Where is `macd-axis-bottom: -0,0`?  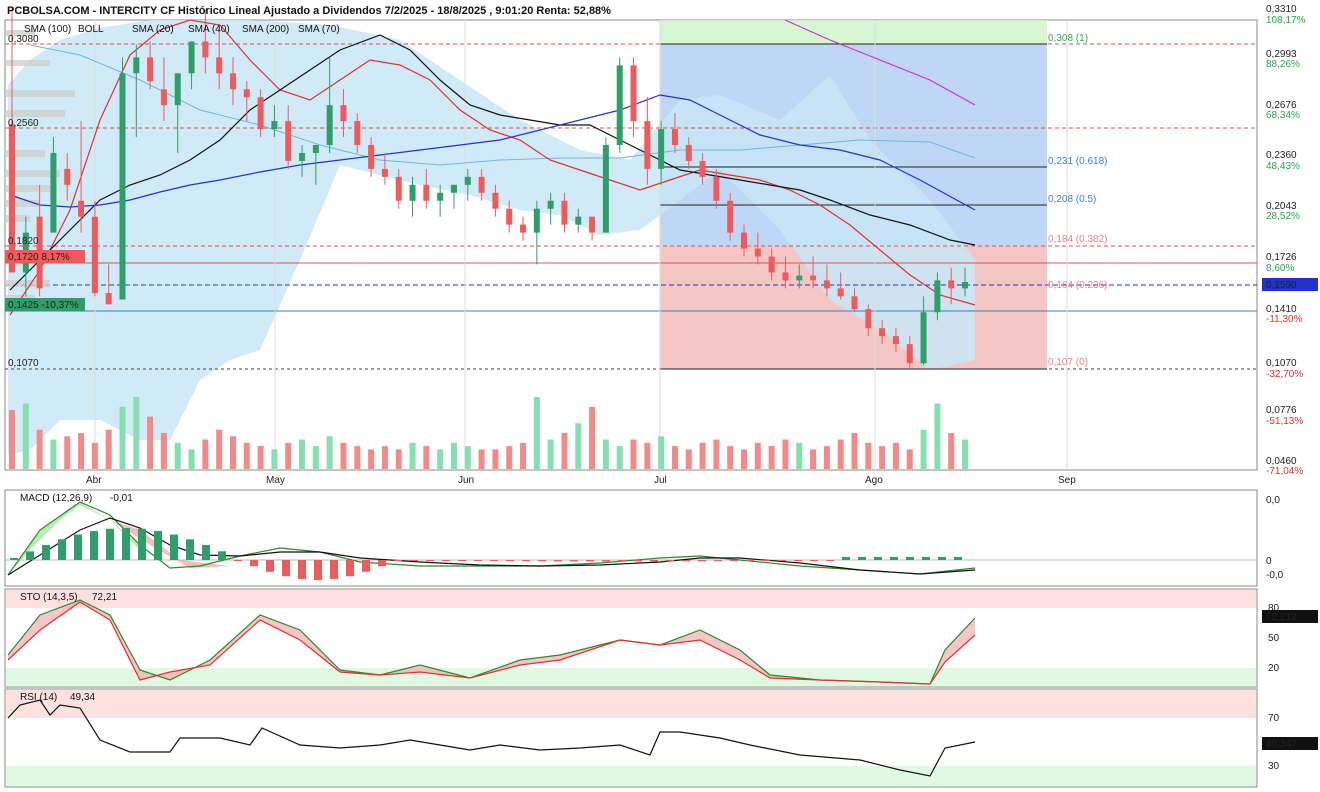 macd-axis-bottom: -0,0 is located at coordinates (1275, 575).